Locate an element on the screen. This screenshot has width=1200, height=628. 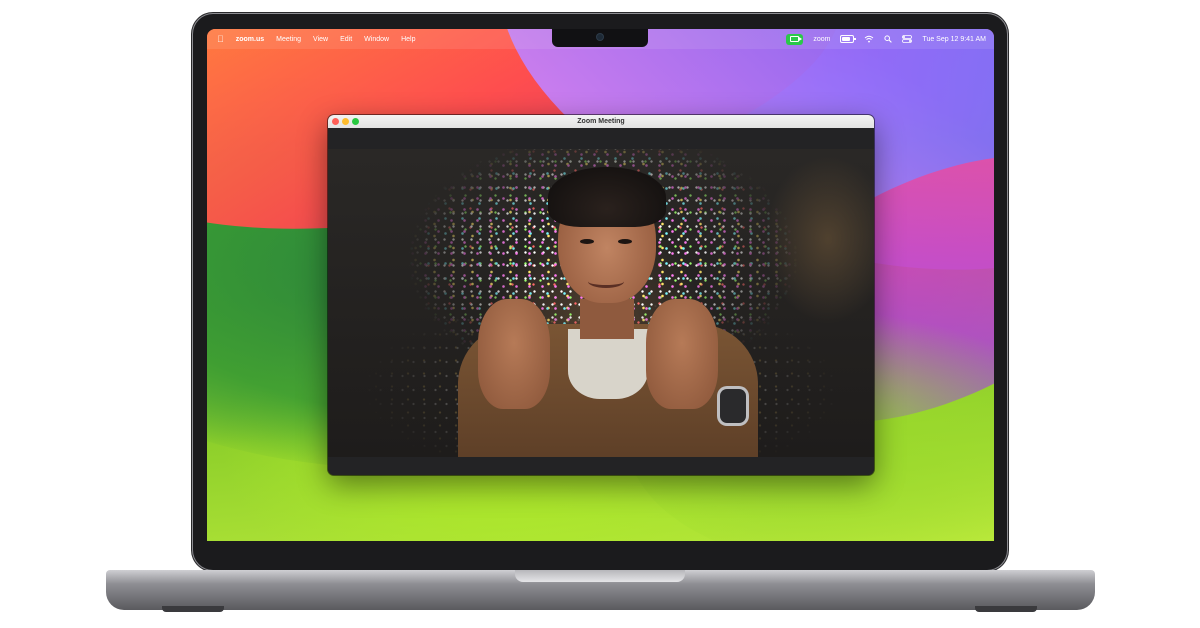
search-icon is located at coordinates (888, 39).